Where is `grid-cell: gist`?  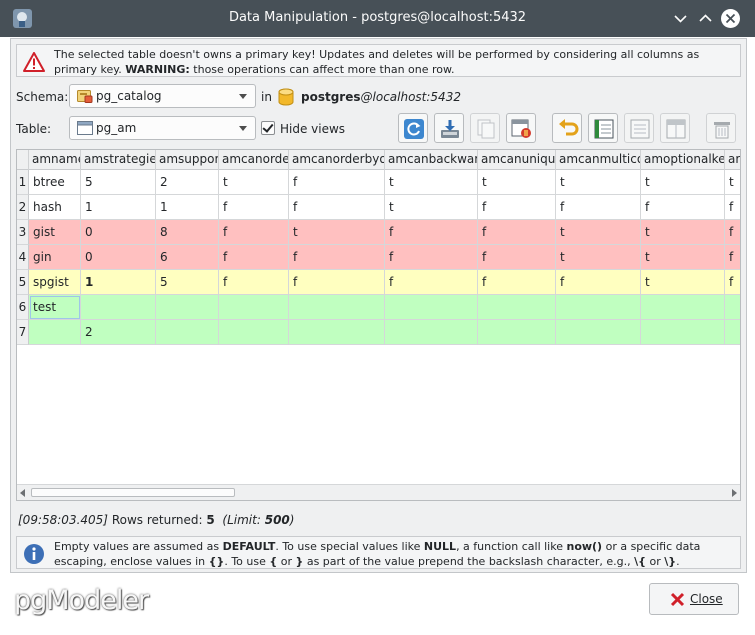
grid-cell: gist is located at coordinates (55, 232).